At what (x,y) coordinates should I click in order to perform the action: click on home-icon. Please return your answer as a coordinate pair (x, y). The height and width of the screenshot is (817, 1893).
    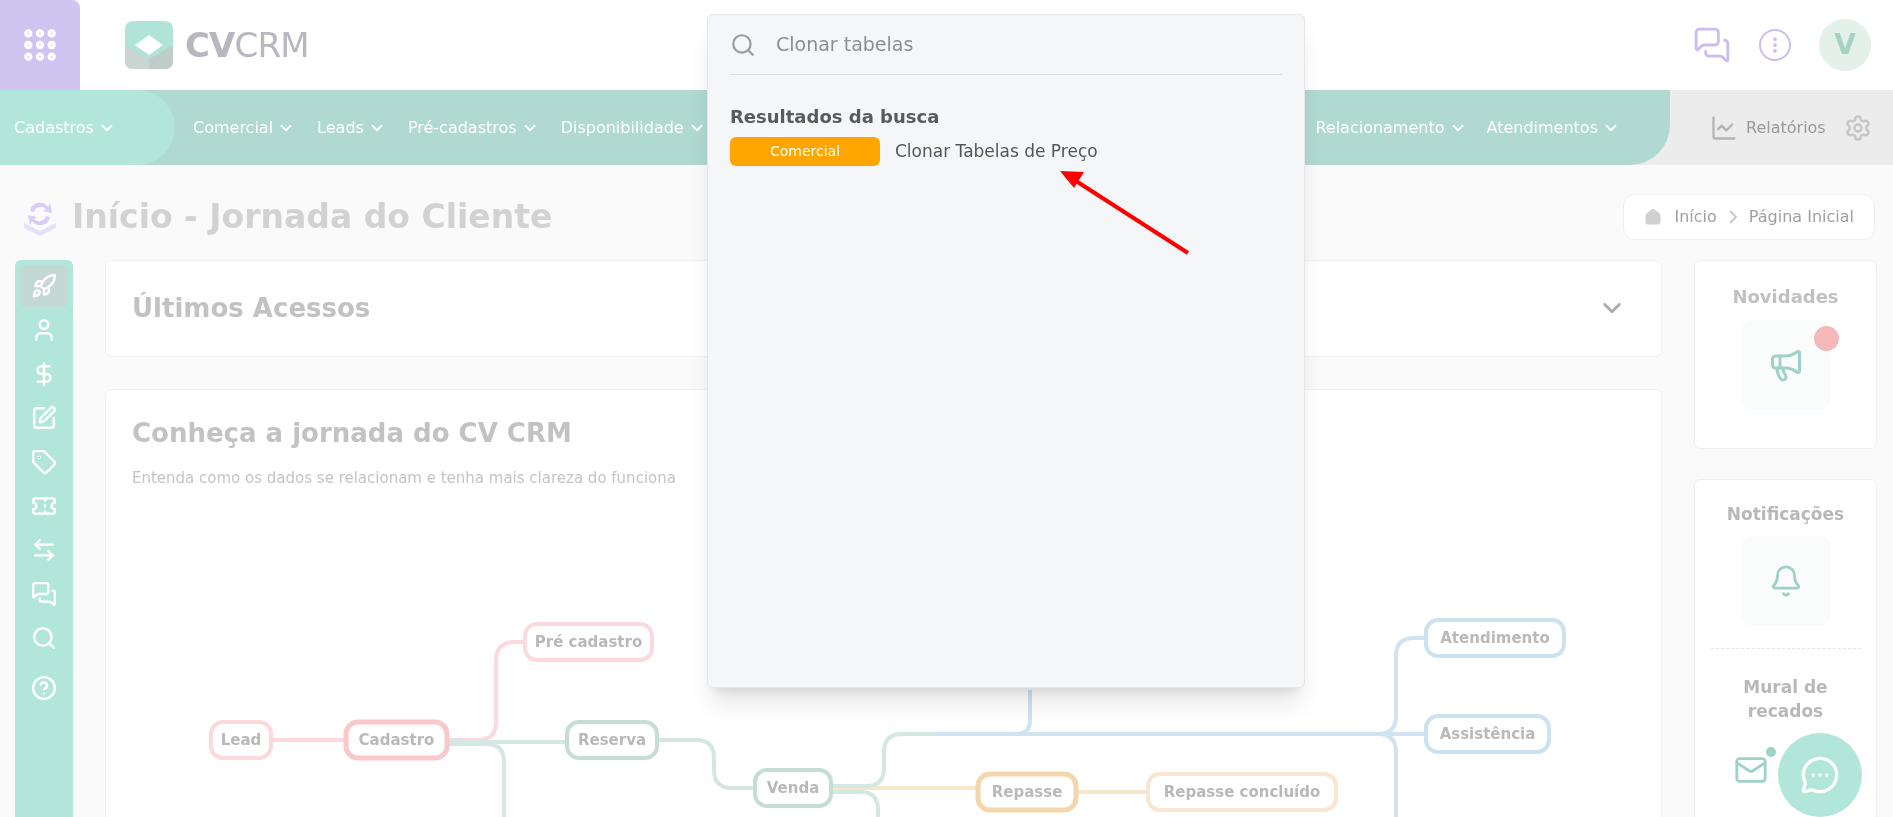
    Looking at the image, I should click on (1653, 216).